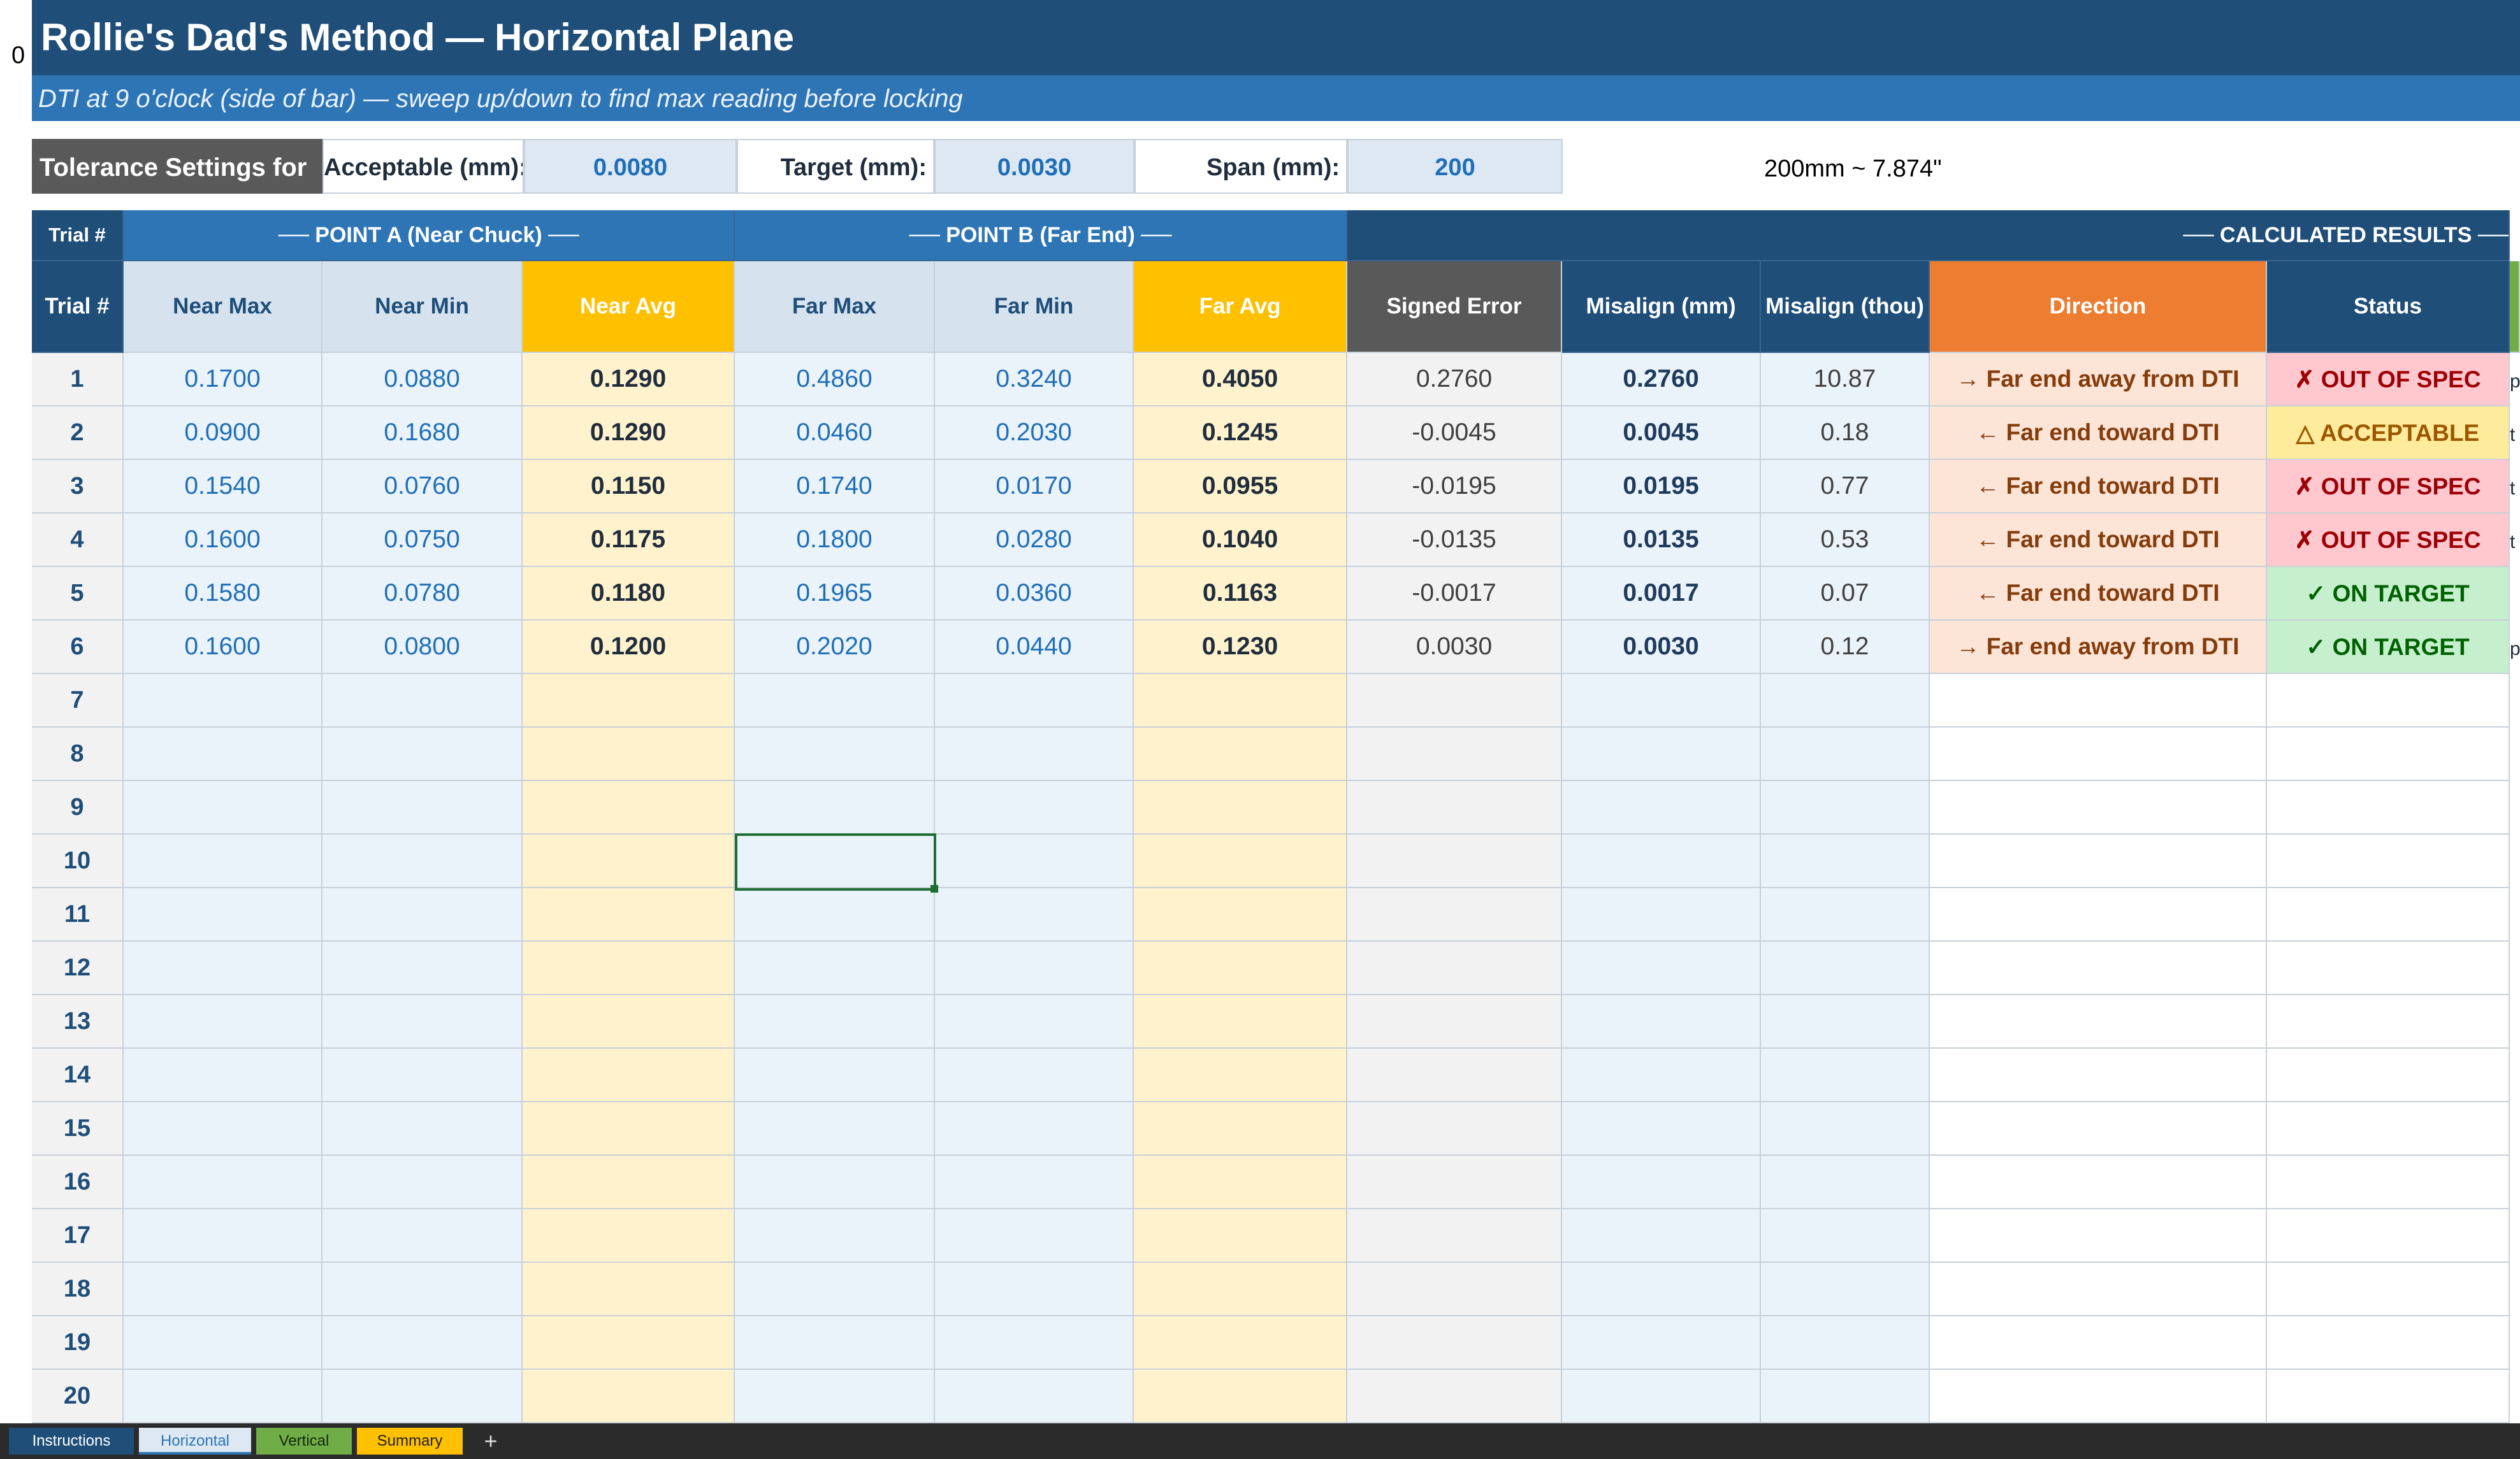  What do you see at coordinates (78, 701) in the screenshot?
I see `row-number: 7` at bounding box center [78, 701].